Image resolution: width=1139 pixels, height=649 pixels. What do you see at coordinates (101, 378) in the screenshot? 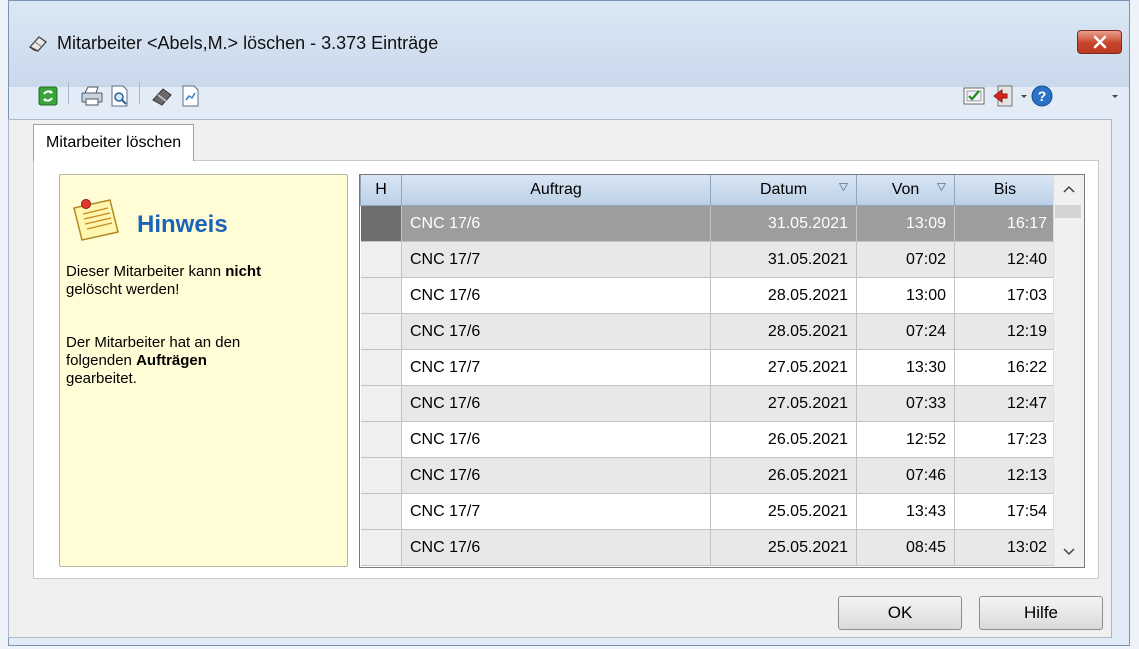
I see `hint-line: gearbeitet.` at bounding box center [101, 378].